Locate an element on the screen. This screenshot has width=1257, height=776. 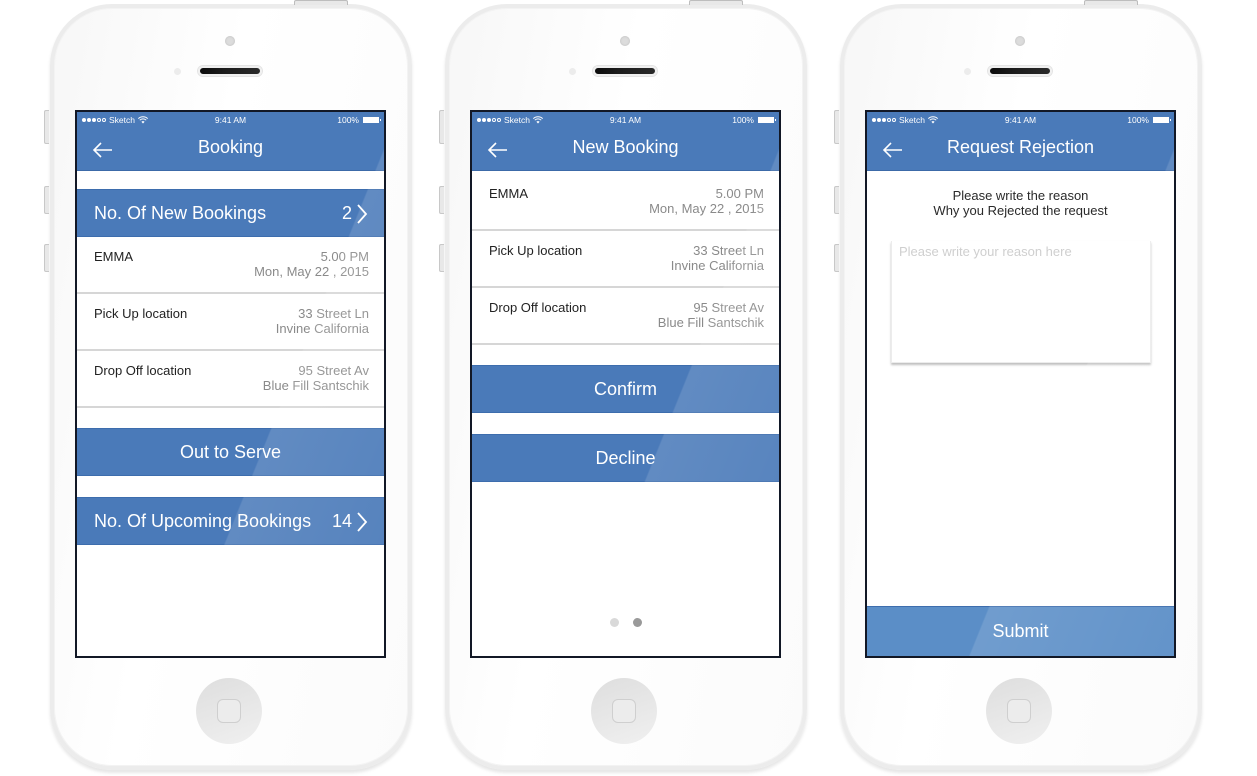
header: Sketch 9:41 AM 100% Request Rejection is located at coordinates (1020, 141).